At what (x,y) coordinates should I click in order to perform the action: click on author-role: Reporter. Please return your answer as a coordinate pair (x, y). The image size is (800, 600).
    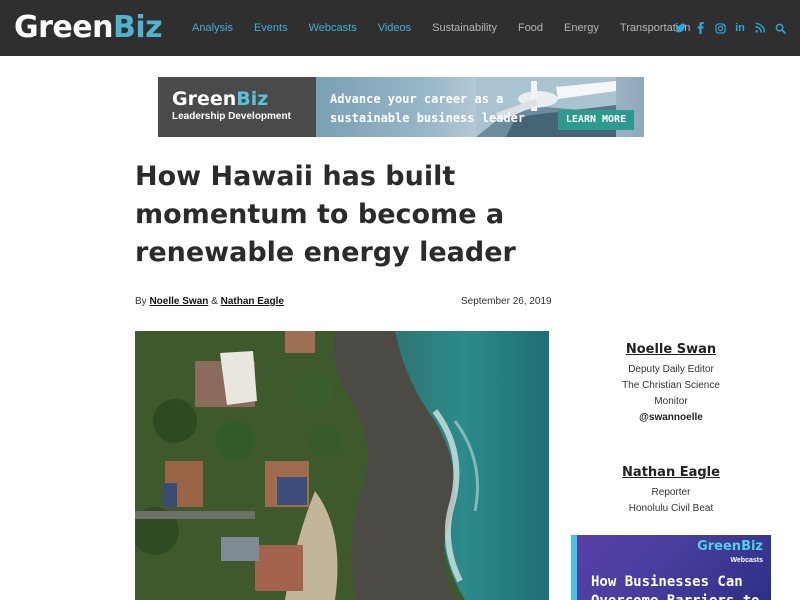
    Looking at the image, I should click on (671, 492).